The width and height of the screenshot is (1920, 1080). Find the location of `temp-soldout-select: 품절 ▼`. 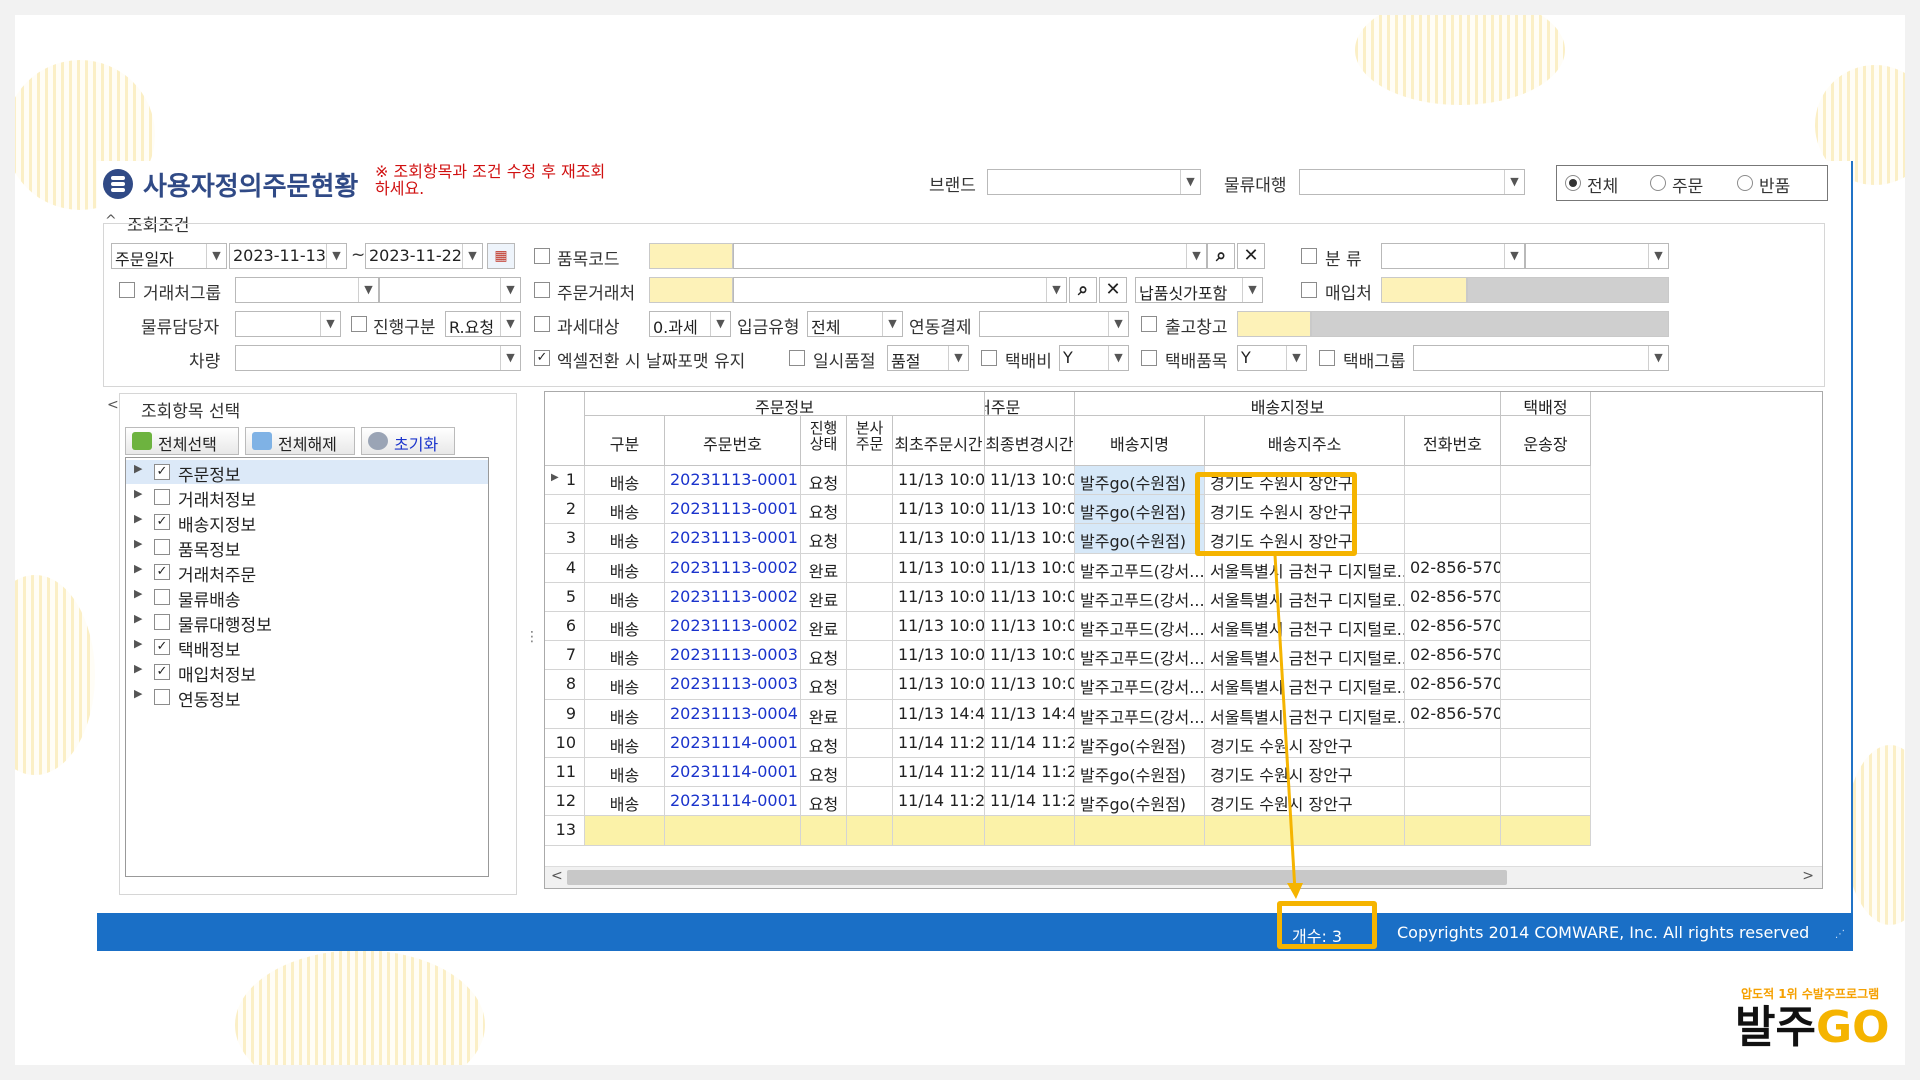

temp-soldout-select: 품절 ▼ is located at coordinates (928, 358).